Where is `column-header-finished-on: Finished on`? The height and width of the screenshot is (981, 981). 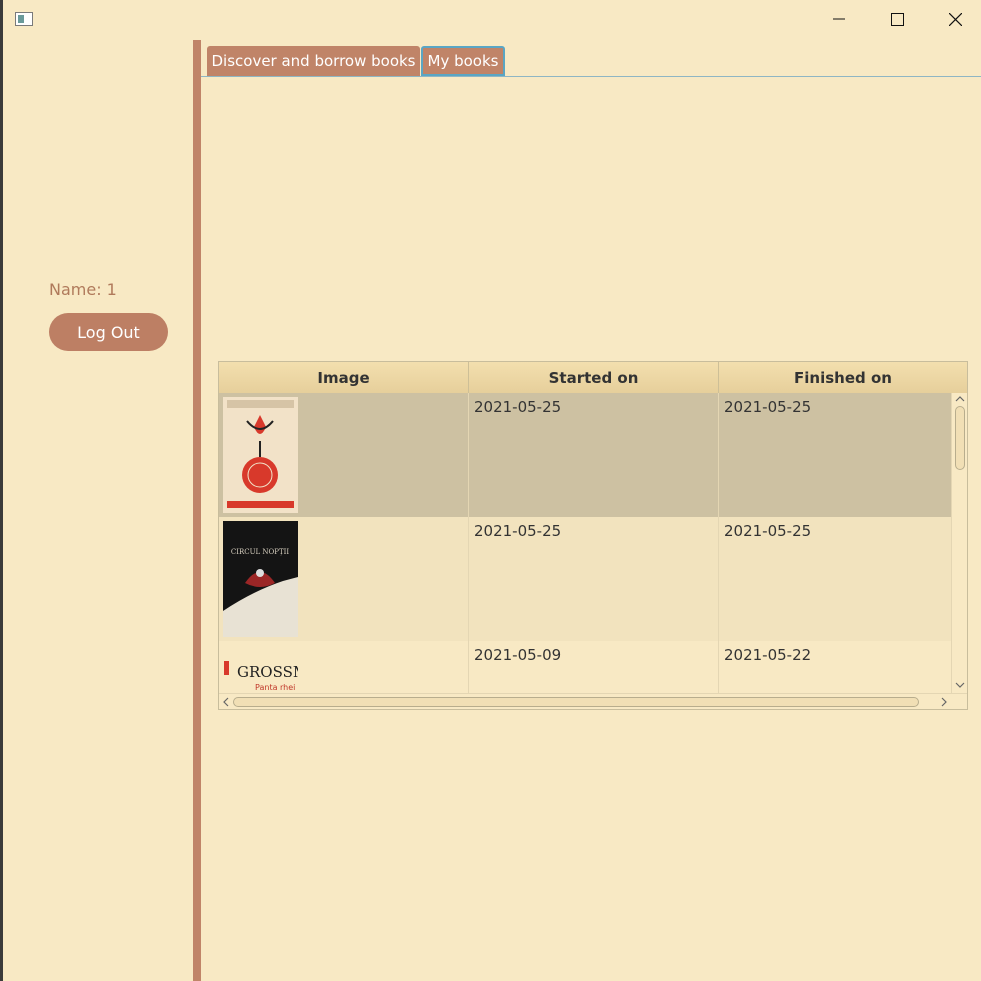 column-header-finished-on: Finished on is located at coordinates (843, 377).